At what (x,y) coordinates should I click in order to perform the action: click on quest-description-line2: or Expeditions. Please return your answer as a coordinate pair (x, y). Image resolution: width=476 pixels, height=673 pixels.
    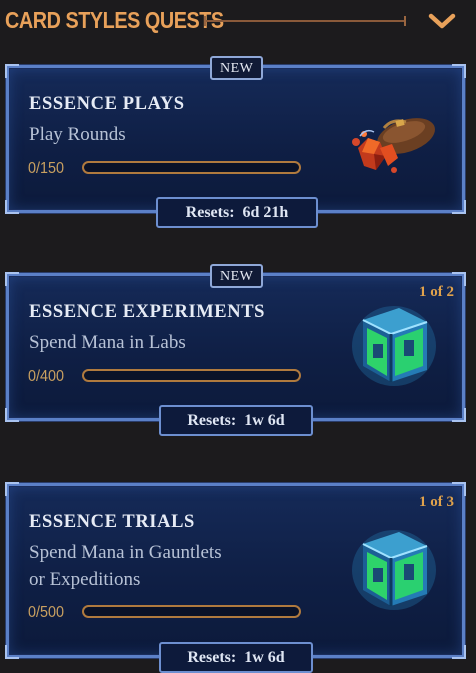
    Looking at the image, I should click on (85, 579).